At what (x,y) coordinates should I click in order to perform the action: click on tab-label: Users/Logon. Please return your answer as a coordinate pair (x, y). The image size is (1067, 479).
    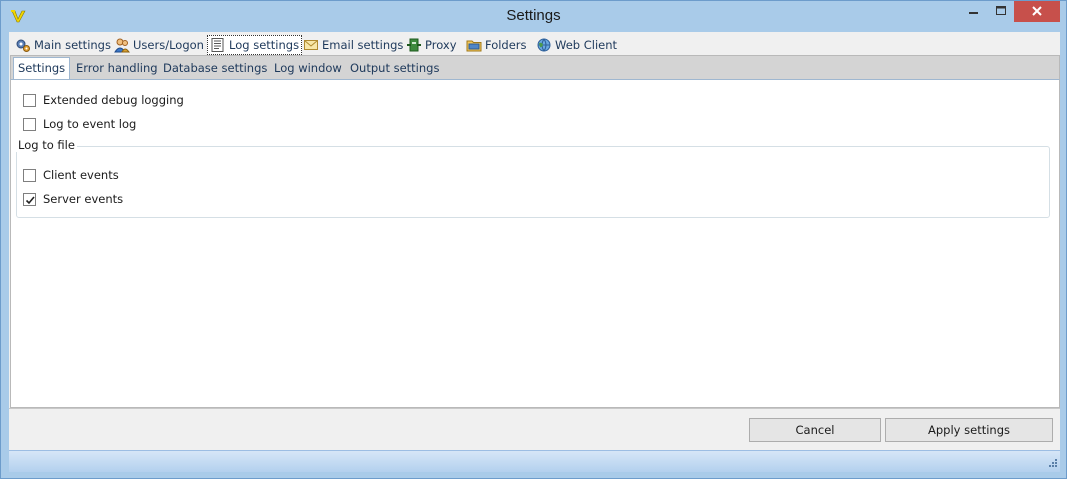
    Looking at the image, I should click on (168, 45).